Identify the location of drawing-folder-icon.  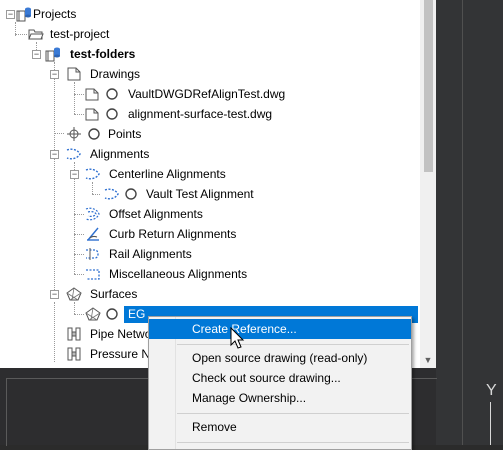
(74, 74).